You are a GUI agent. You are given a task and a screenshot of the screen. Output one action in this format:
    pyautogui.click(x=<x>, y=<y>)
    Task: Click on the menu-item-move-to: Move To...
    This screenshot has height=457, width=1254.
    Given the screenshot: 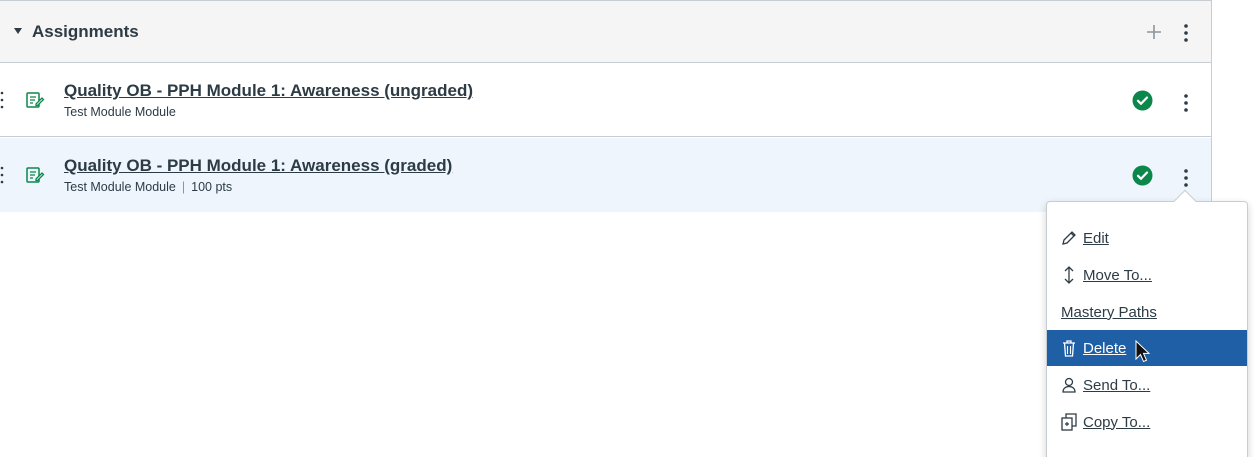 What is the action you would take?
    pyautogui.click(x=1147, y=275)
    